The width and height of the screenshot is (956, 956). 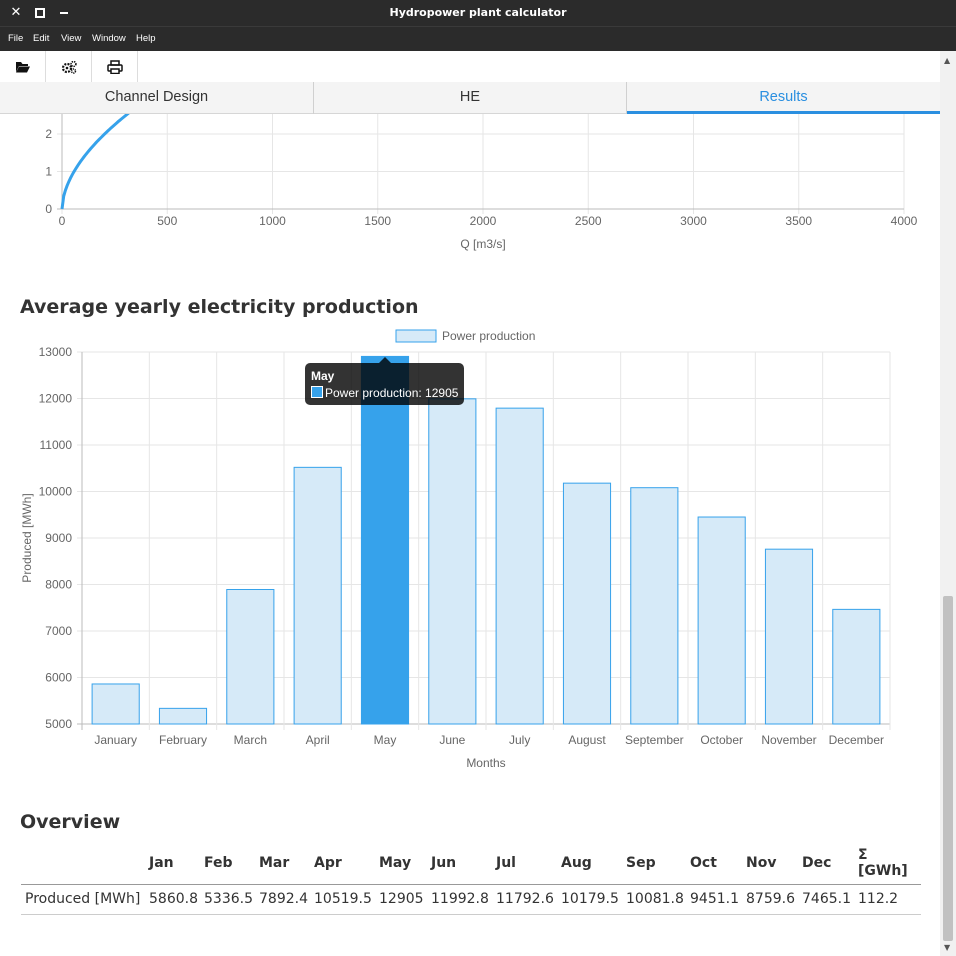 What do you see at coordinates (377, 221) in the screenshot?
I see `x-tick-label: 1500` at bounding box center [377, 221].